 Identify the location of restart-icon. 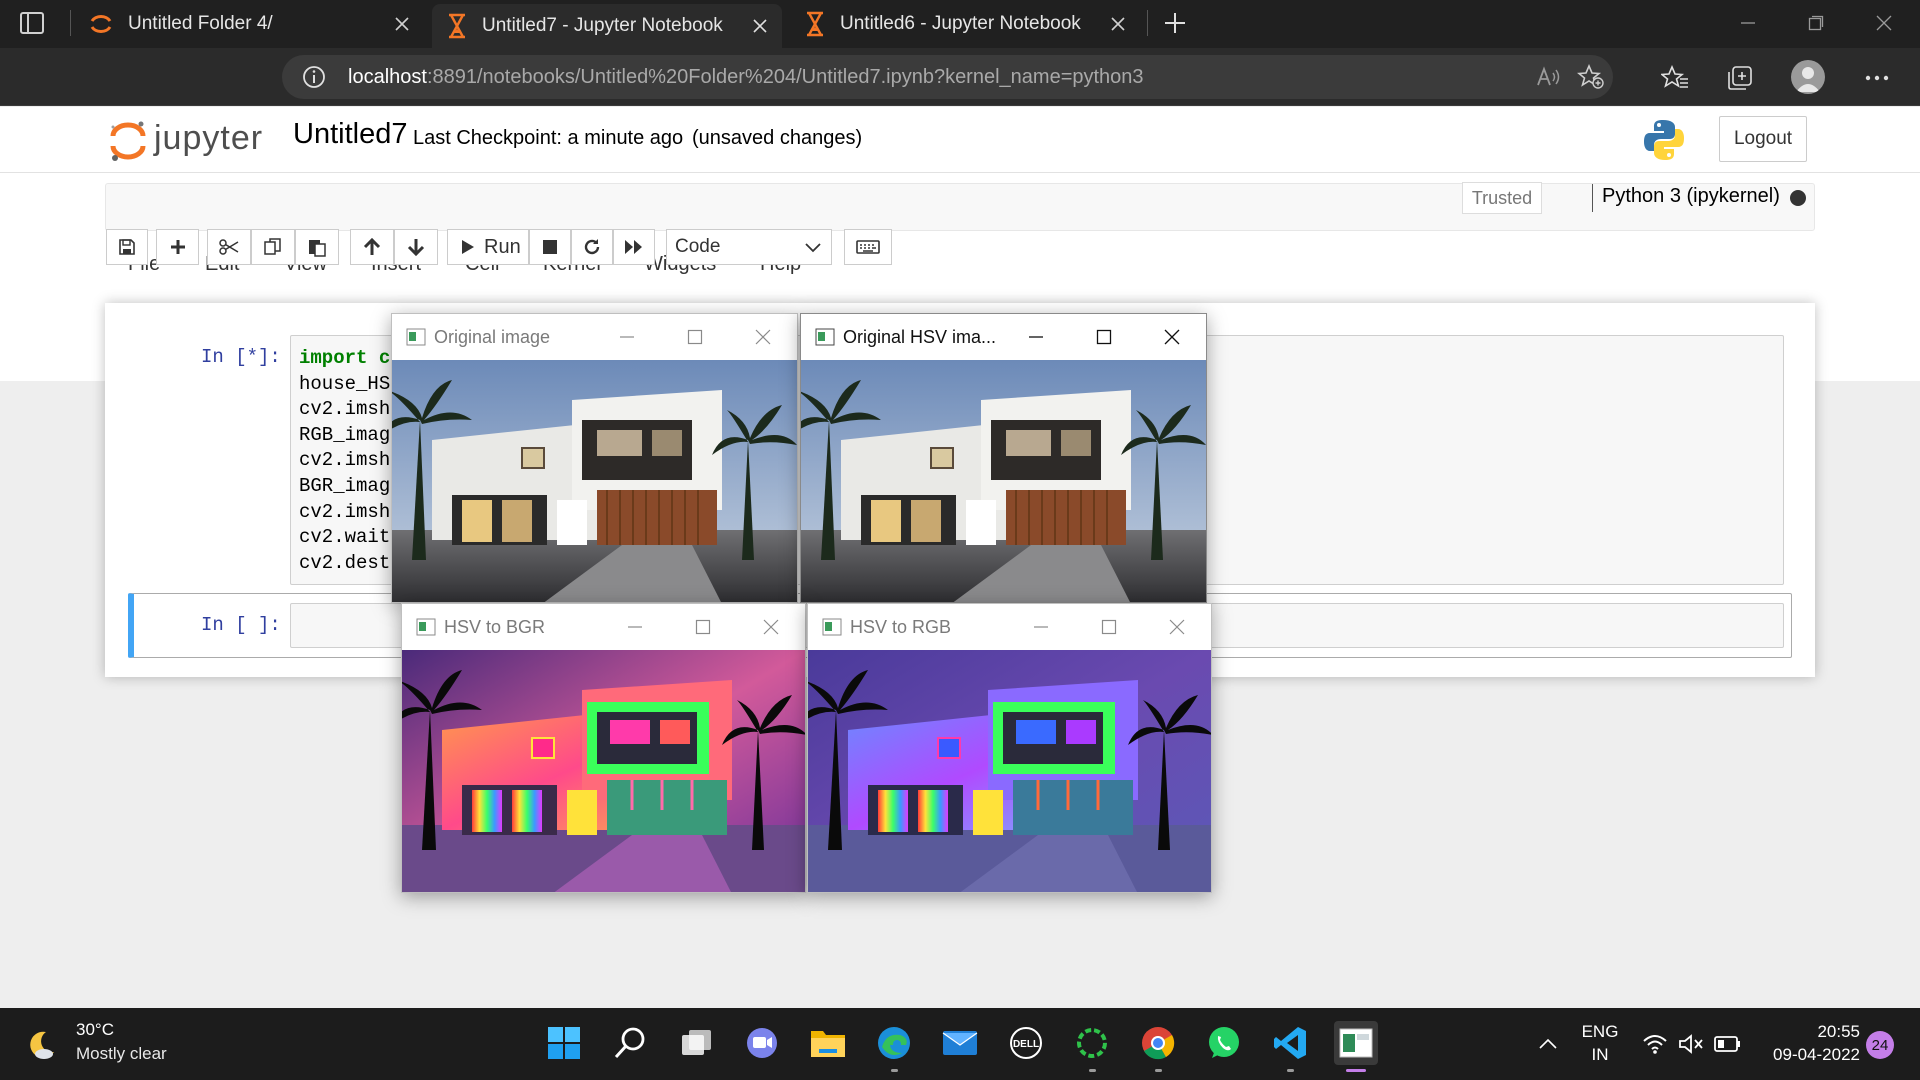
(592, 247).